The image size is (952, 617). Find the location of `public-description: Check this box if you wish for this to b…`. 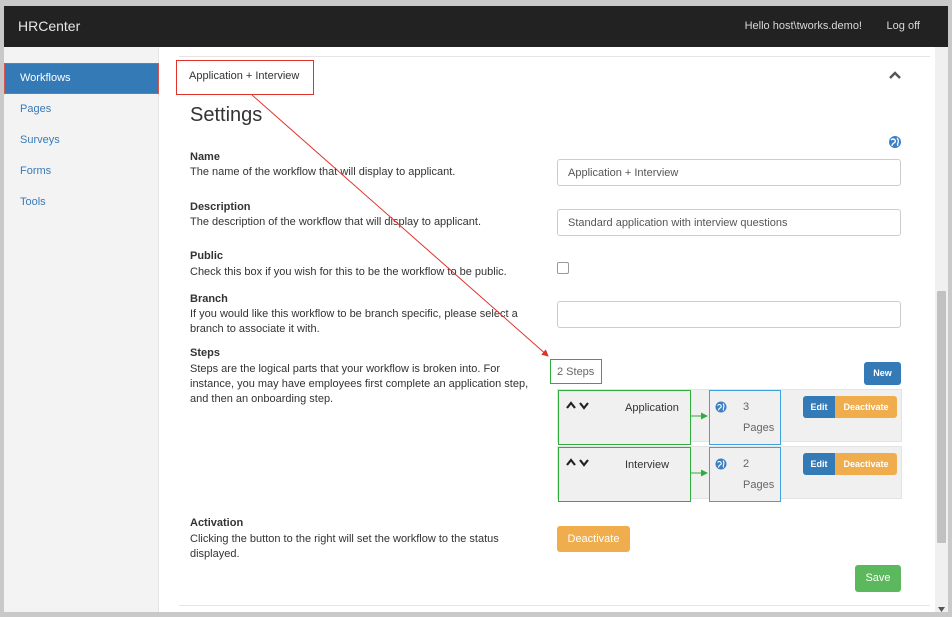

public-description: Check this box if you wish for this to b… is located at coordinates (348, 272).